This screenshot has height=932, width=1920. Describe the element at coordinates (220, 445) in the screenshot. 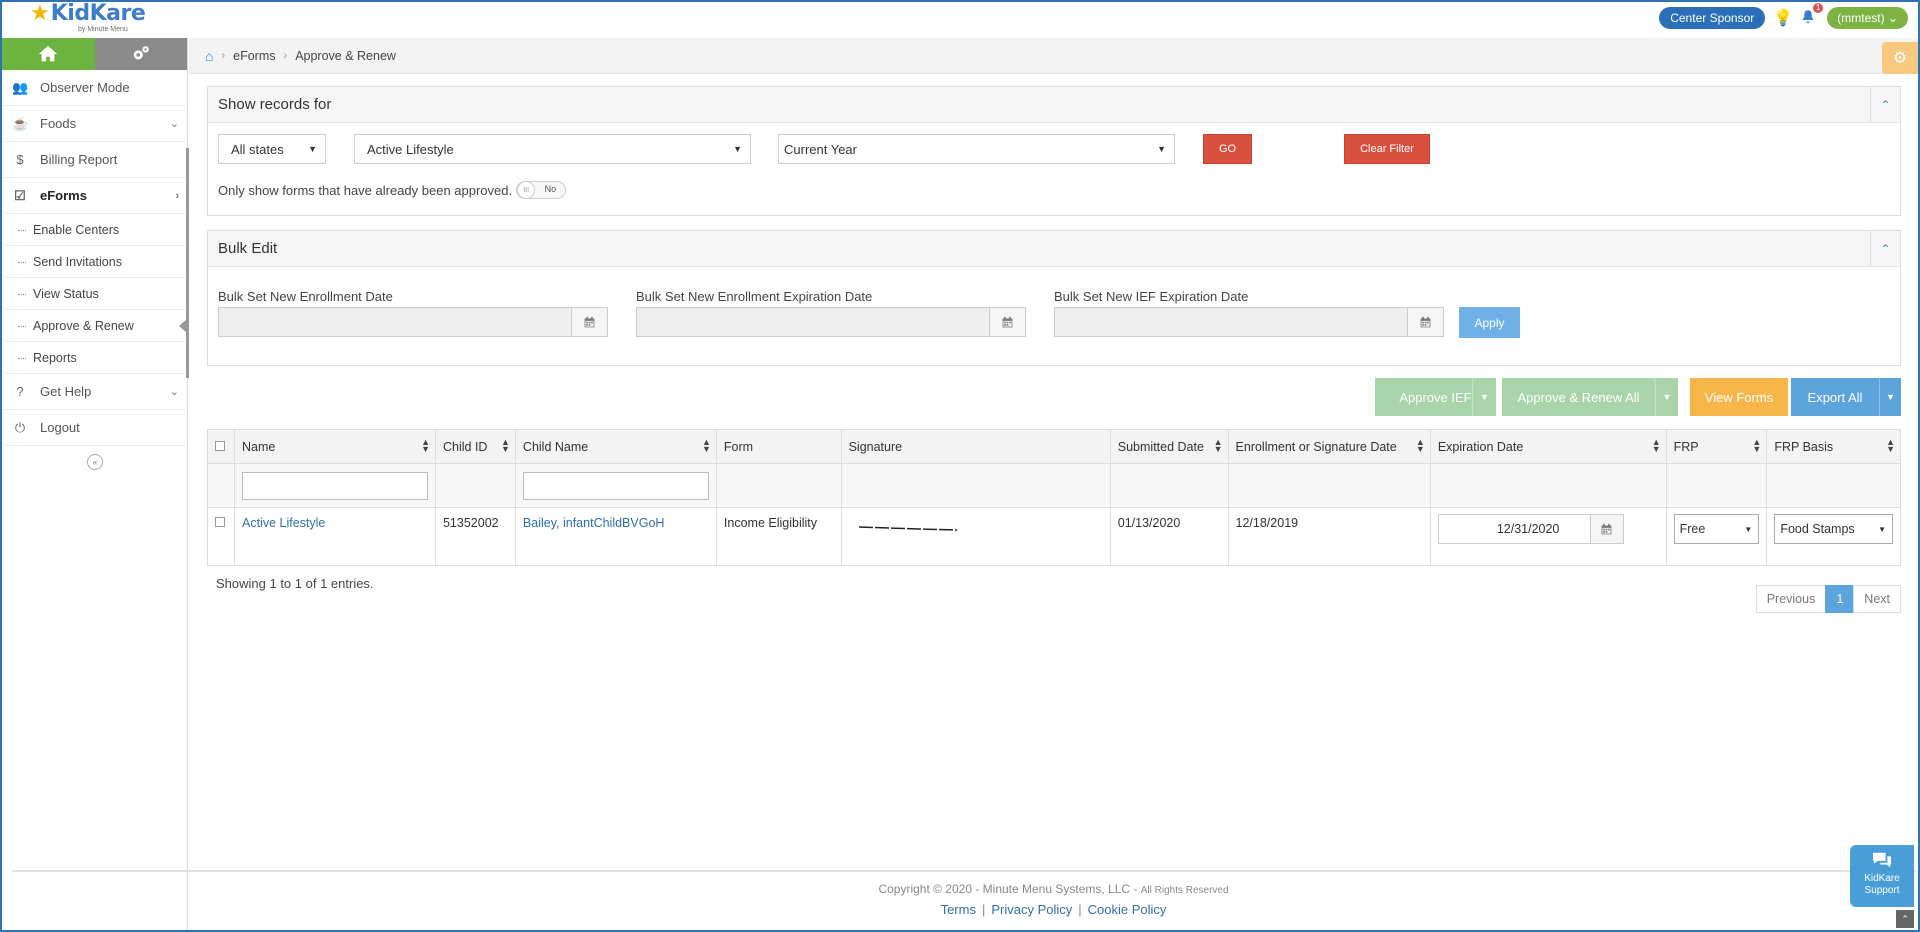

I see `select-all-checkbox` at that location.